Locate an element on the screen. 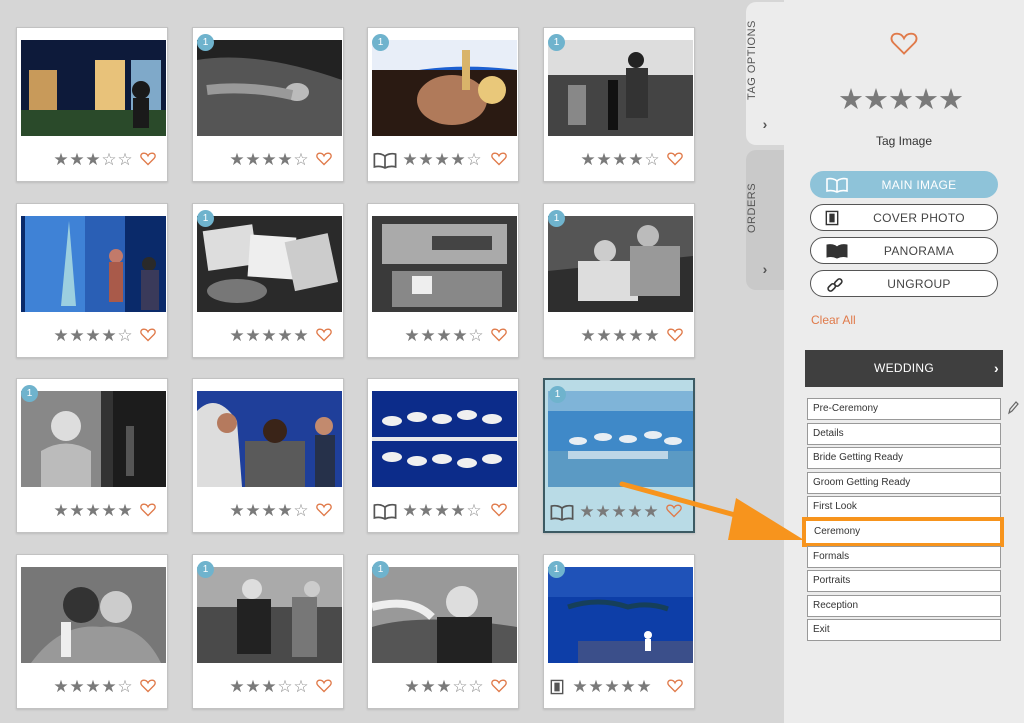 This screenshot has height=723, width=1024. panorama-button: PANORAMA is located at coordinates (904, 250).